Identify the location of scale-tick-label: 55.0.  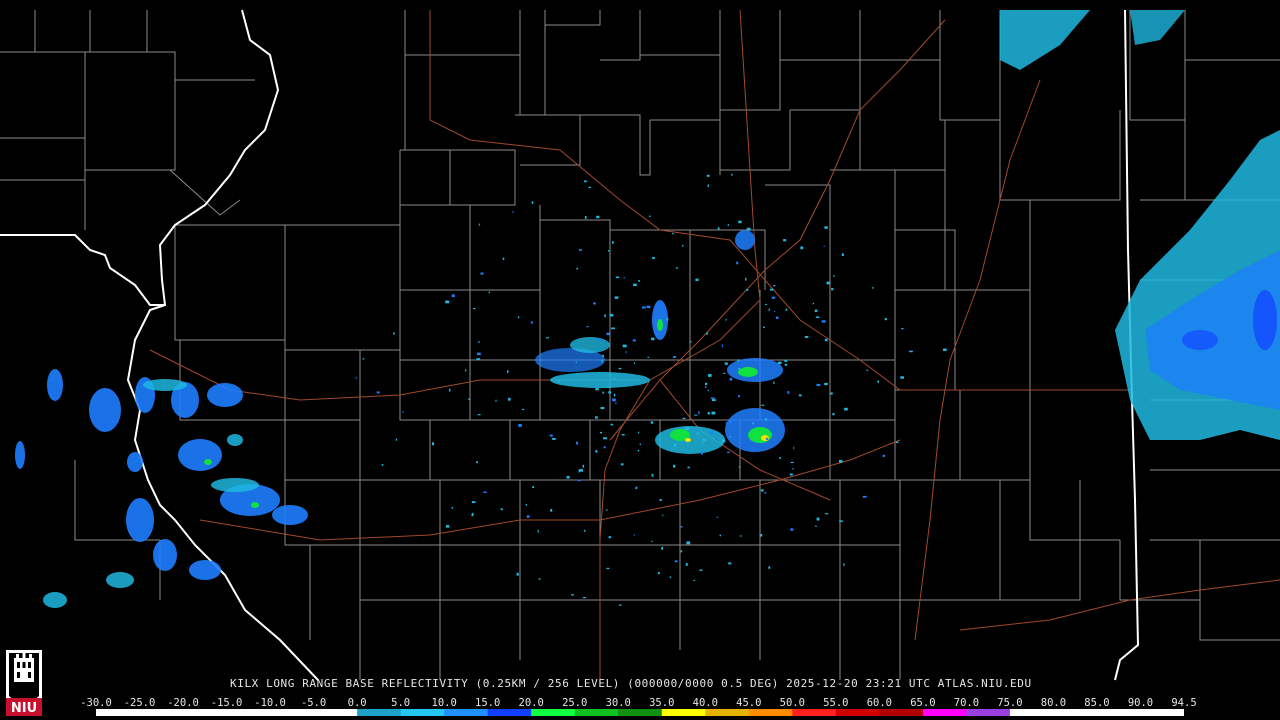
(836, 703).